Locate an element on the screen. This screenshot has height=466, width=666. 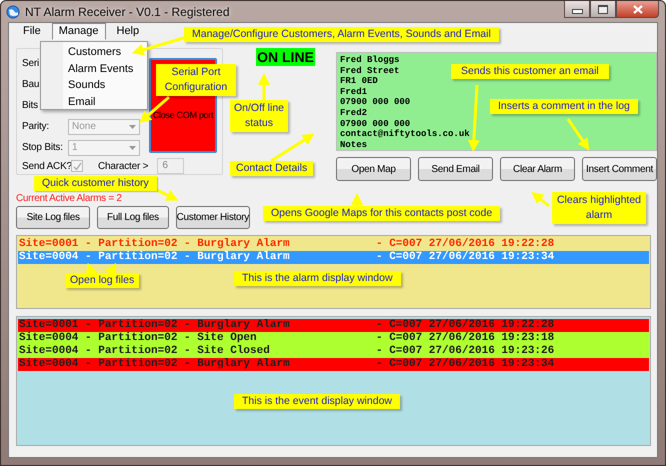
alarm-time: - C=007 27/06/2016 19:22:28 is located at coordinates (465, 244).